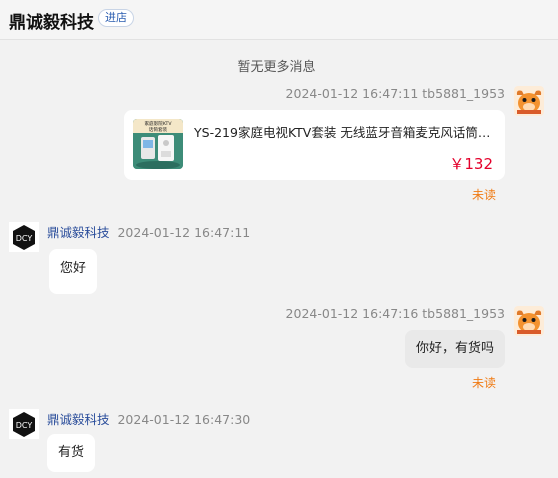  Describe the element at coordinates (395, 93) in the screenshot. I see `message-meta: 2024-01-12 16:47:11 tb5881_1953` at that location.